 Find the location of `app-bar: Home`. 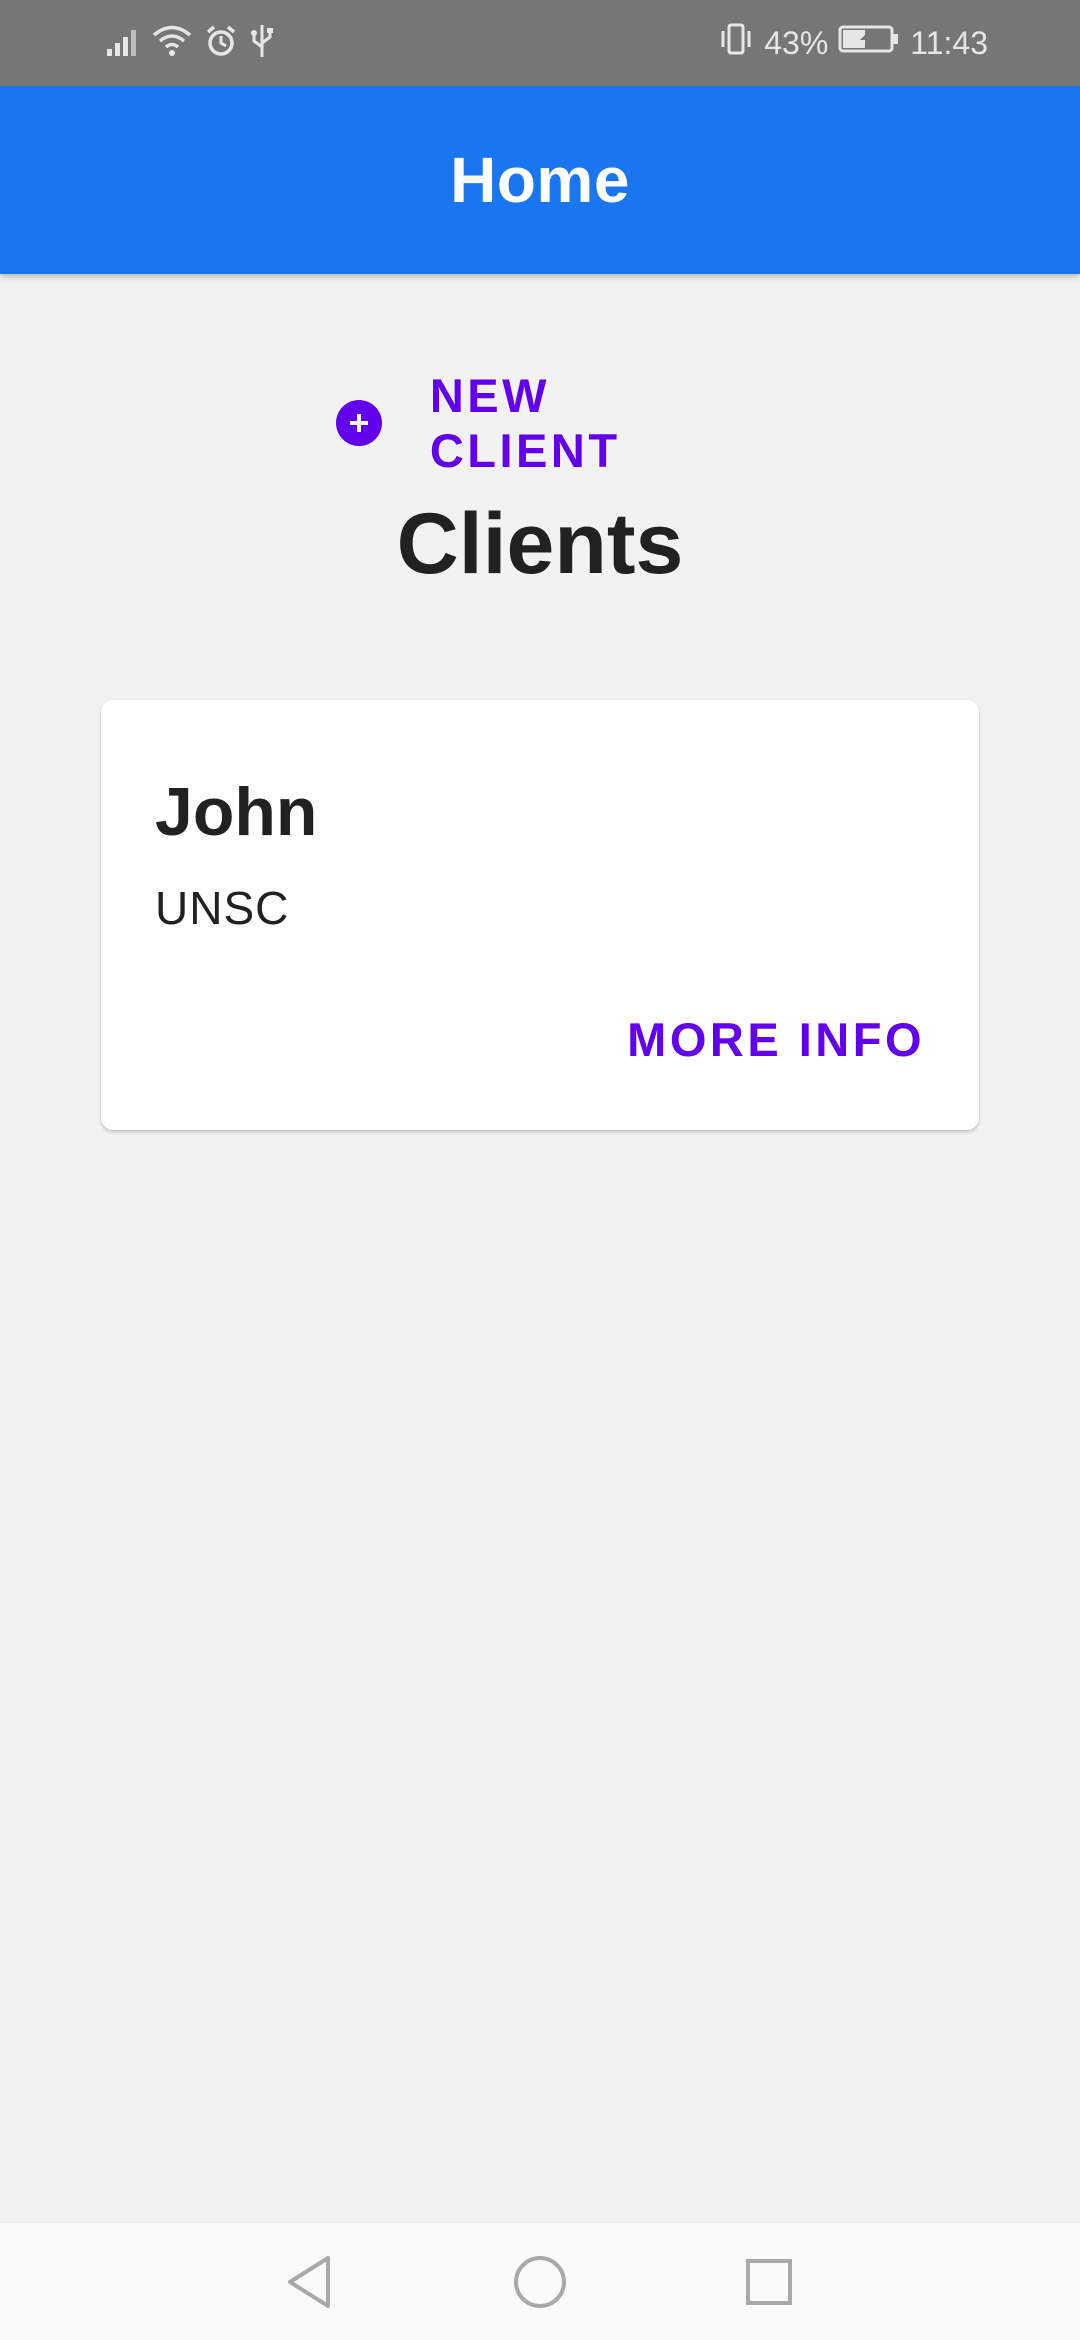

app-bar: Home is located at coordinates (540, 180).